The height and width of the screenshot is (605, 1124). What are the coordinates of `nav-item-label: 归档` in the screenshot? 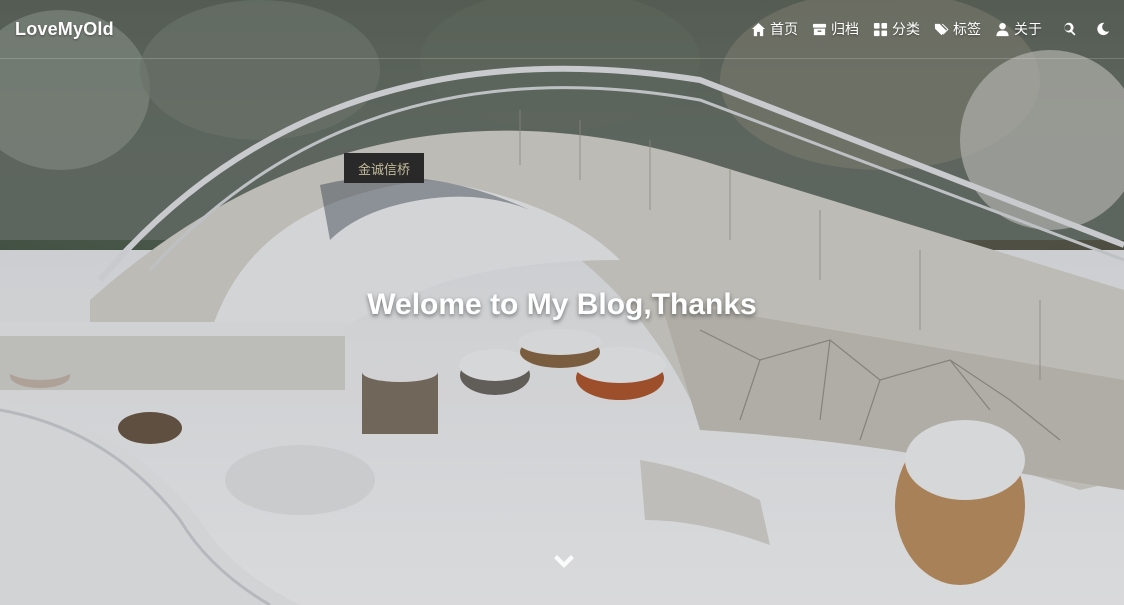 It's located at (845, 29).